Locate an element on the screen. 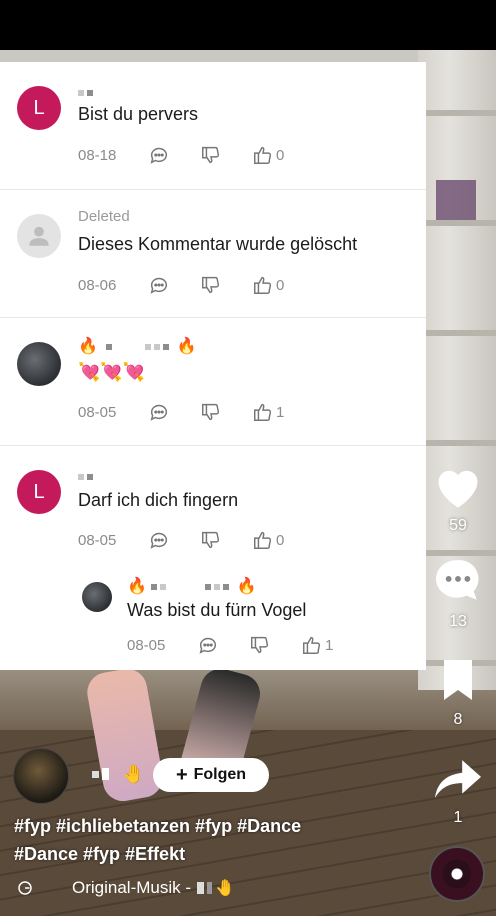 Image resolution: width=496 pixels, height=916 pixels. music-note-icon is located at coordinates (25, 888).